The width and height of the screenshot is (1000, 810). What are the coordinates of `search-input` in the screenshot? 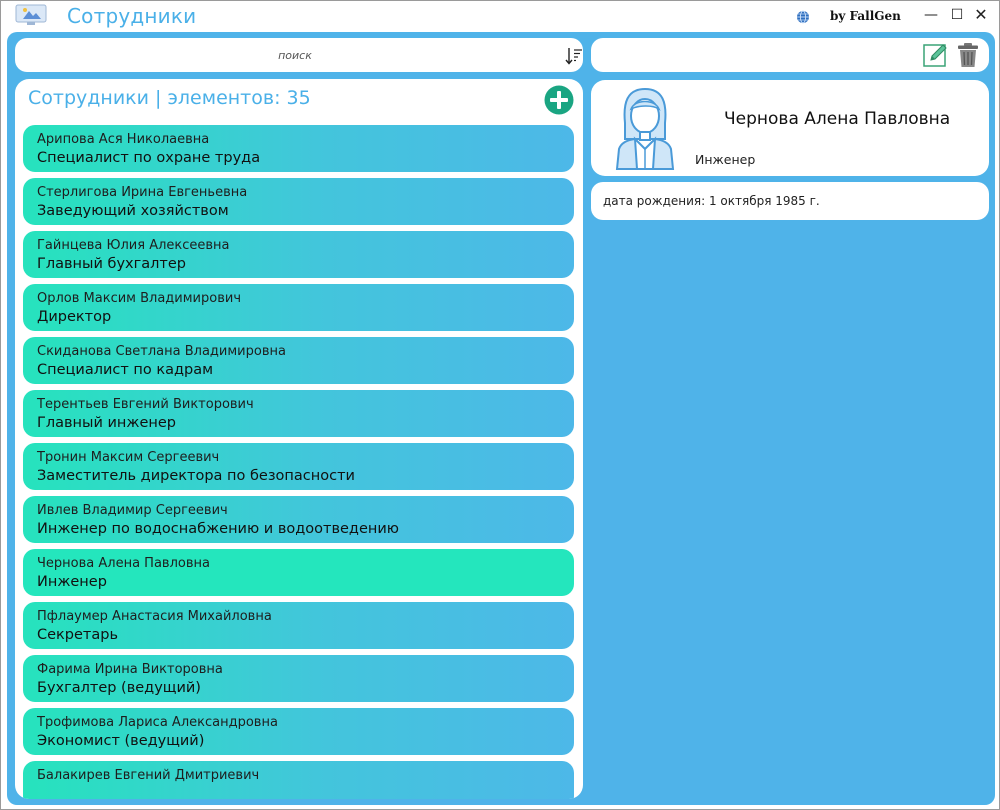 It's located at (295, 55).